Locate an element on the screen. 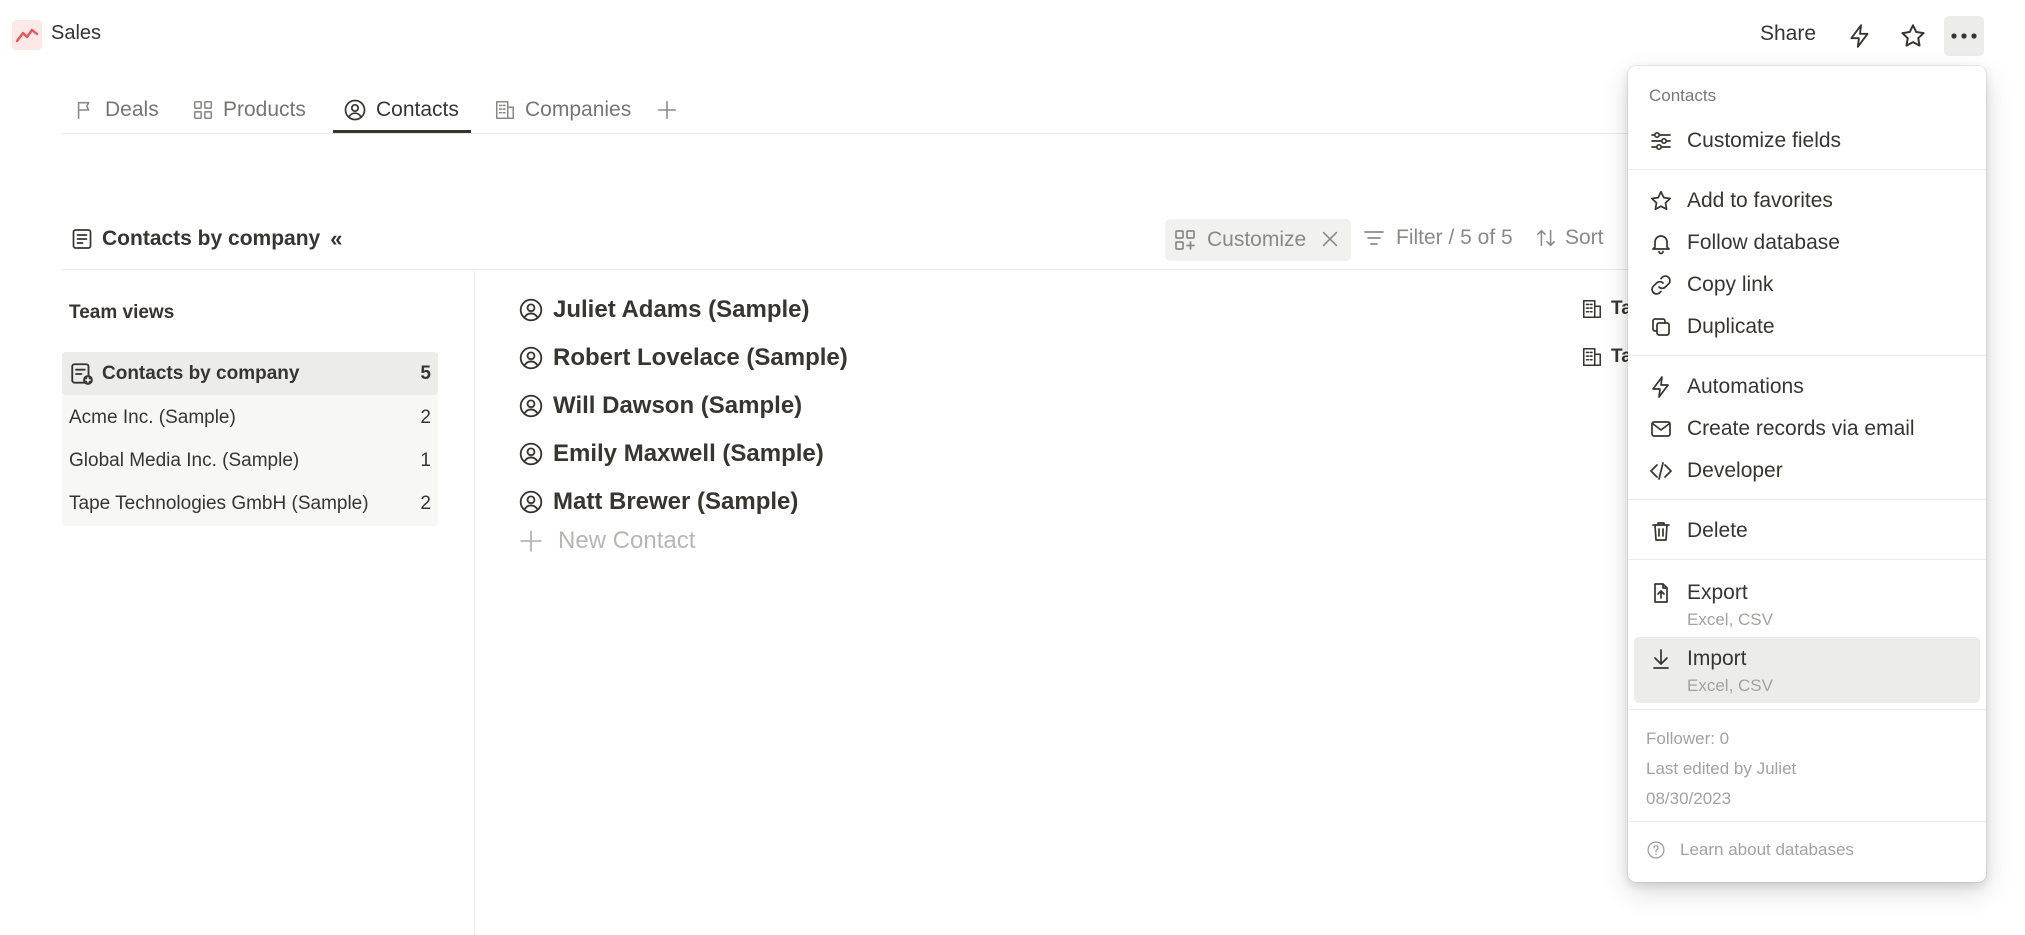  view-item-count: 1 is located at coordinates (425, 460).